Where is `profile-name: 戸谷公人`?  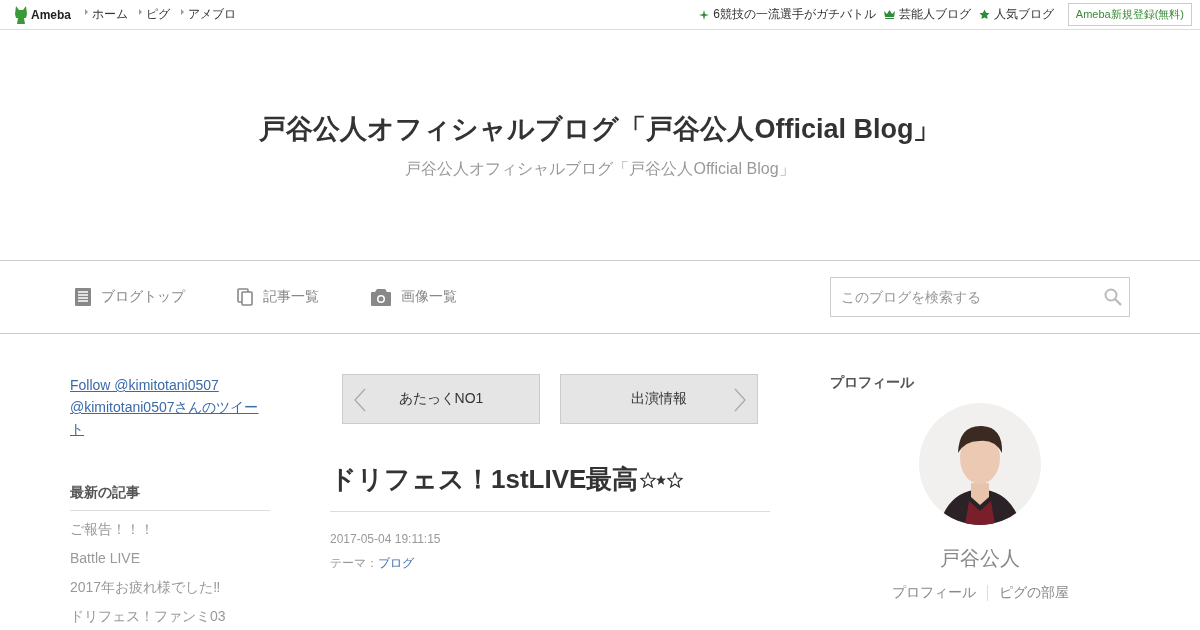 profile-name: 戸谷公人 is located at coordinates (980, 558).